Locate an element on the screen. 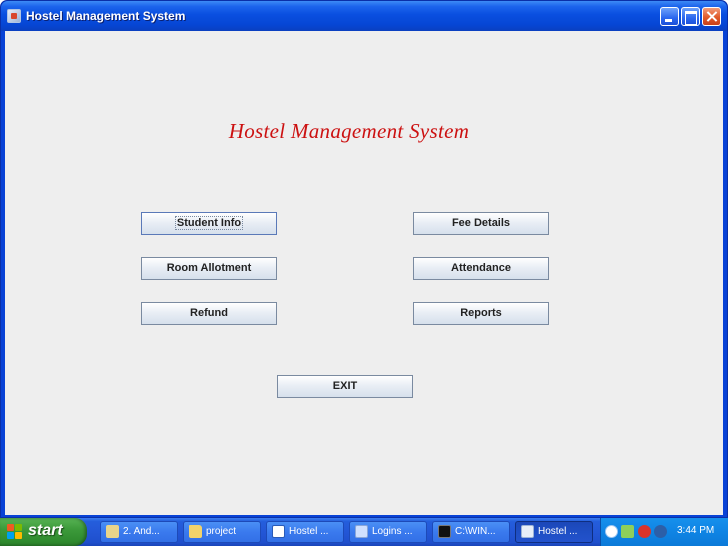 This screenshot has height=546, width=728. reports-button-label: Reports is located at coordinates (481, 313).